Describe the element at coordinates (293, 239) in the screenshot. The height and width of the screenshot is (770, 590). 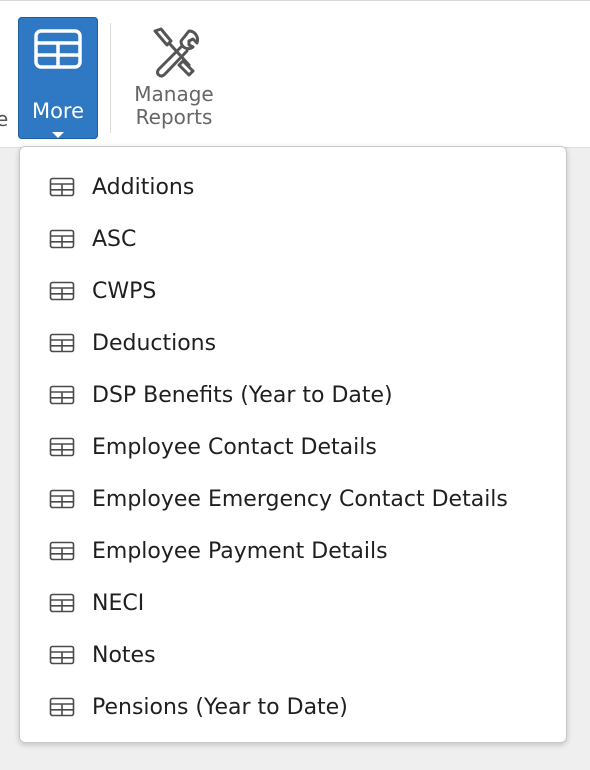
I see `menu-item: ASC` at that location.